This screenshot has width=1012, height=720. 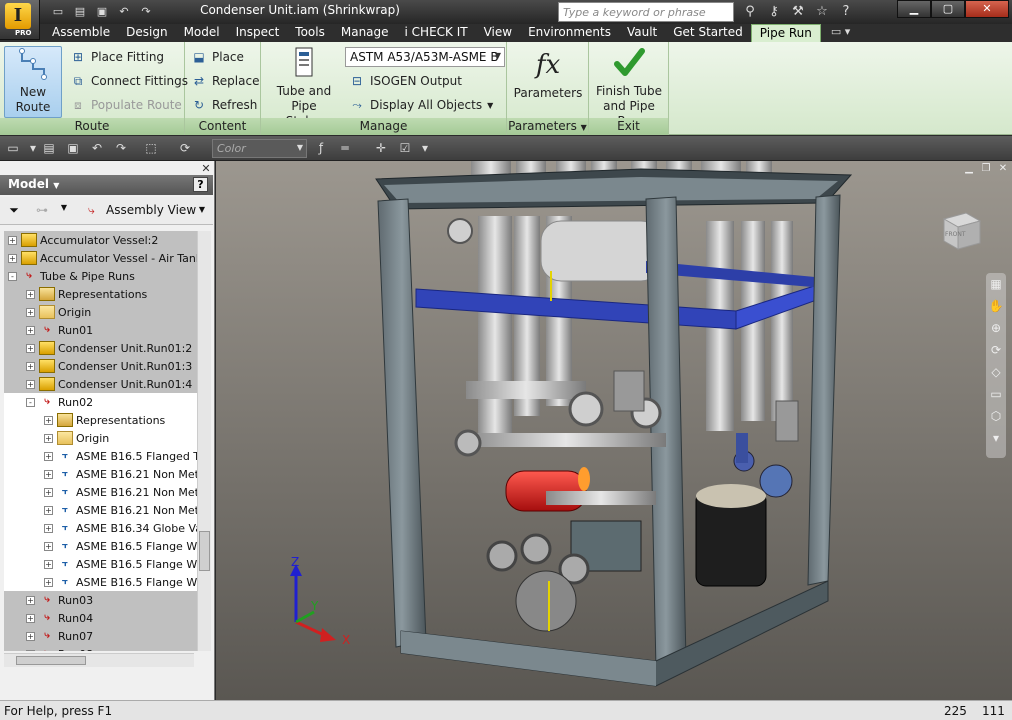 What do you see at coordinates (345, 148) in the screenshot?
I see `measure-icon: ═` at bounding box center [345, 148].